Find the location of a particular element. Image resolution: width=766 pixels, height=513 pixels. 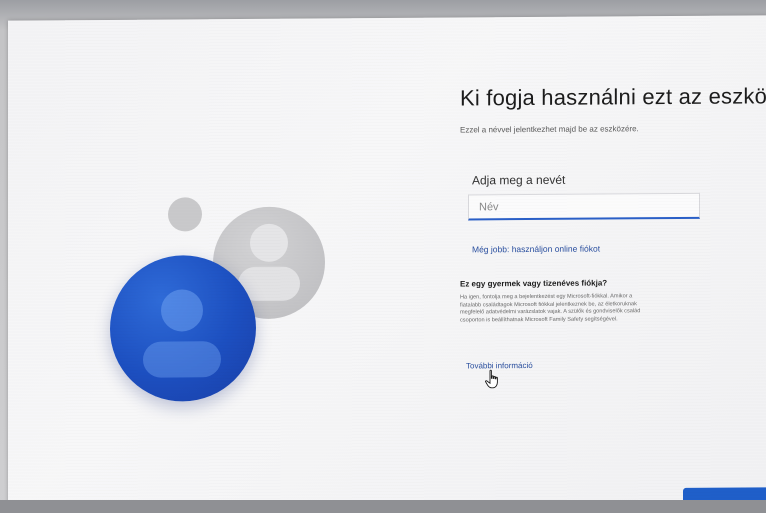

monitor-bezel is located at coordinates (383, 506).